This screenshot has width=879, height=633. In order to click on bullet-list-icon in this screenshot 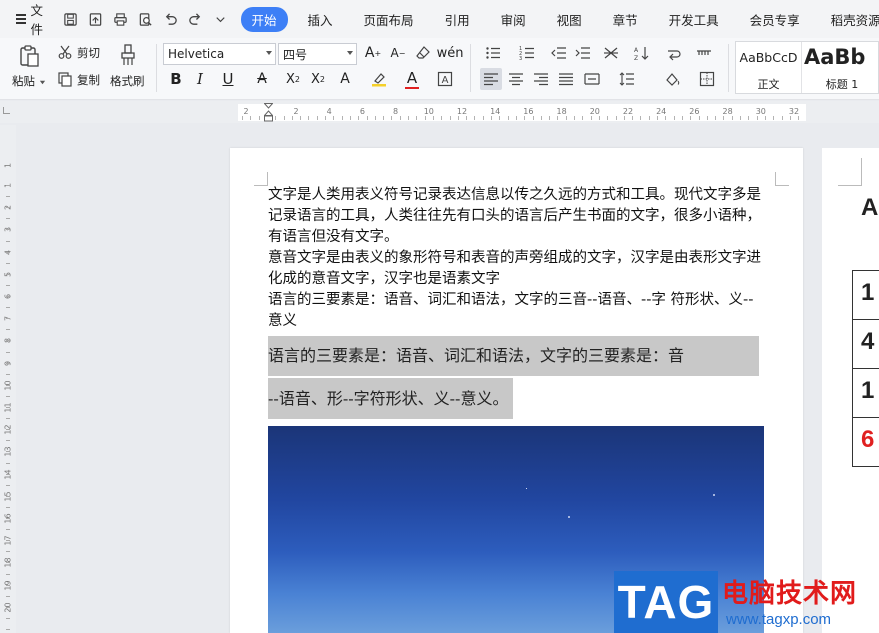, I will do `click(493, 53)`.